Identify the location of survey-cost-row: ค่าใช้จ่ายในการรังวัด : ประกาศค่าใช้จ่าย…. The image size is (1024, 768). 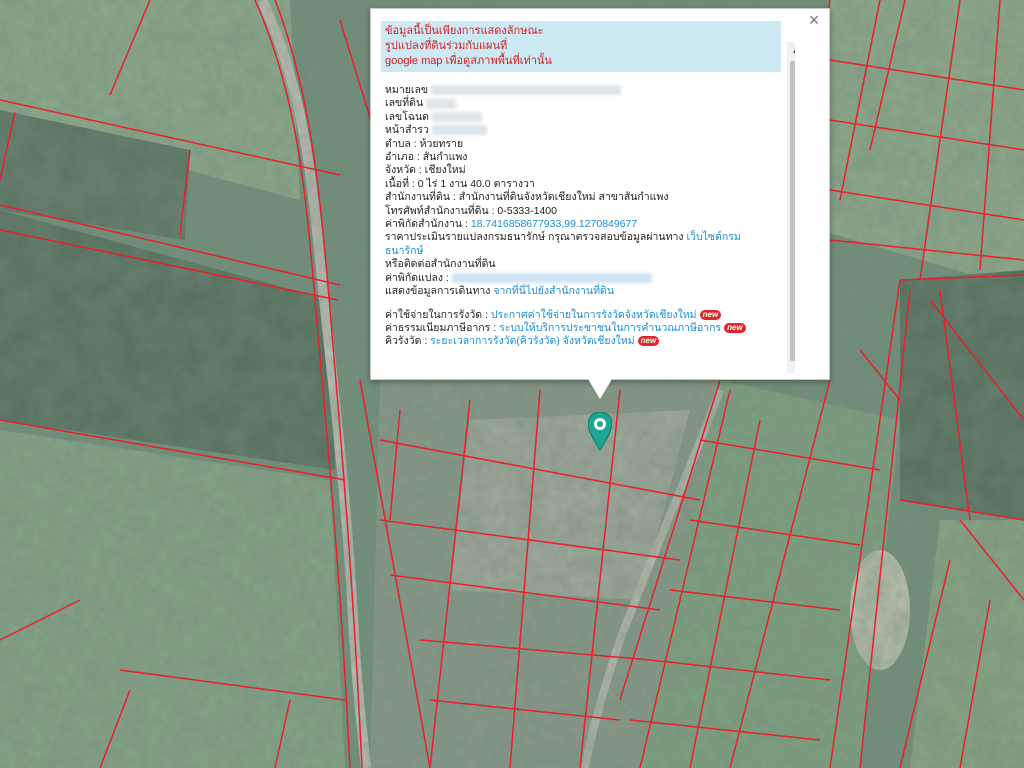
(581, 315).